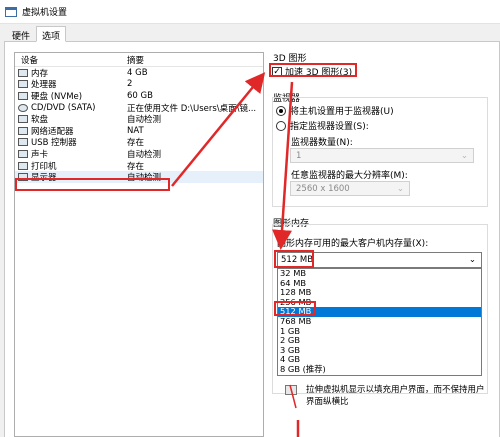 This screenshot has height=437, width=500. I want to click on display-icon, so click(23, 177).